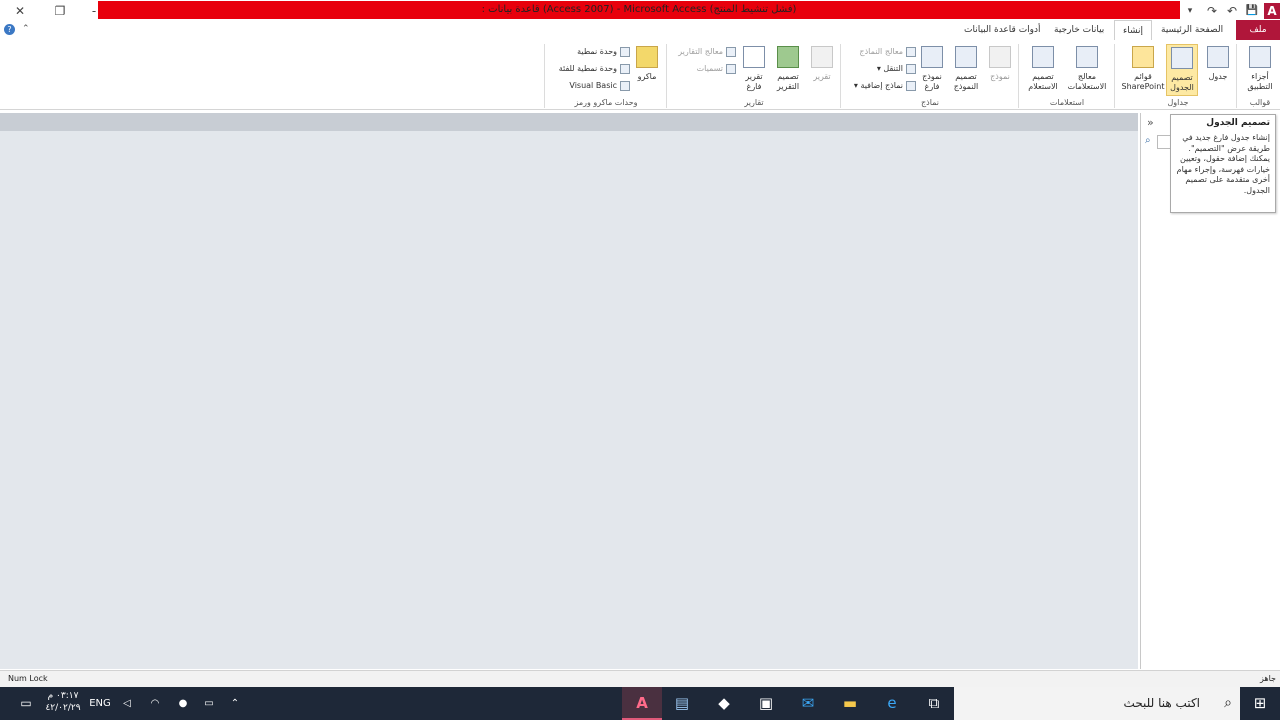 The height and width of the screenshot is (720, 1280). Describe the element at coordinates (724, 703) in the screenshot. I see `app-icon: ◆` at that location.